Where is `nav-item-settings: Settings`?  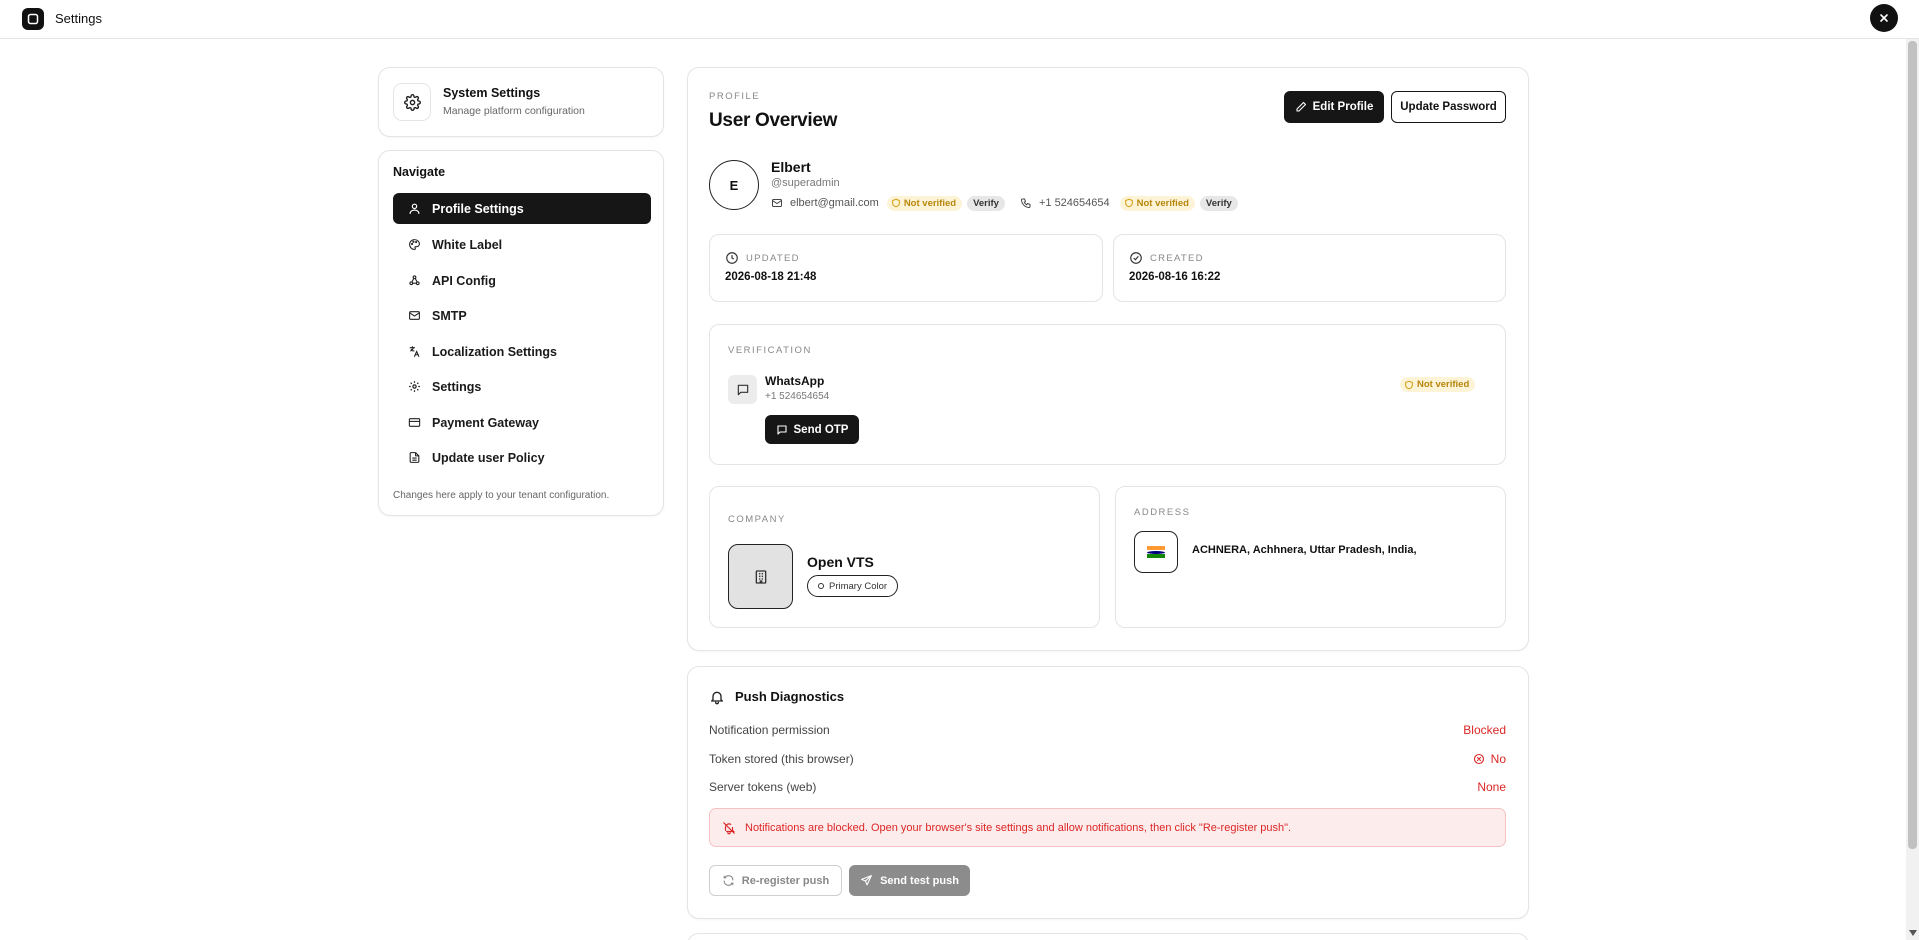 nav-item-settings: Settings is located at coordinates (522, 386).